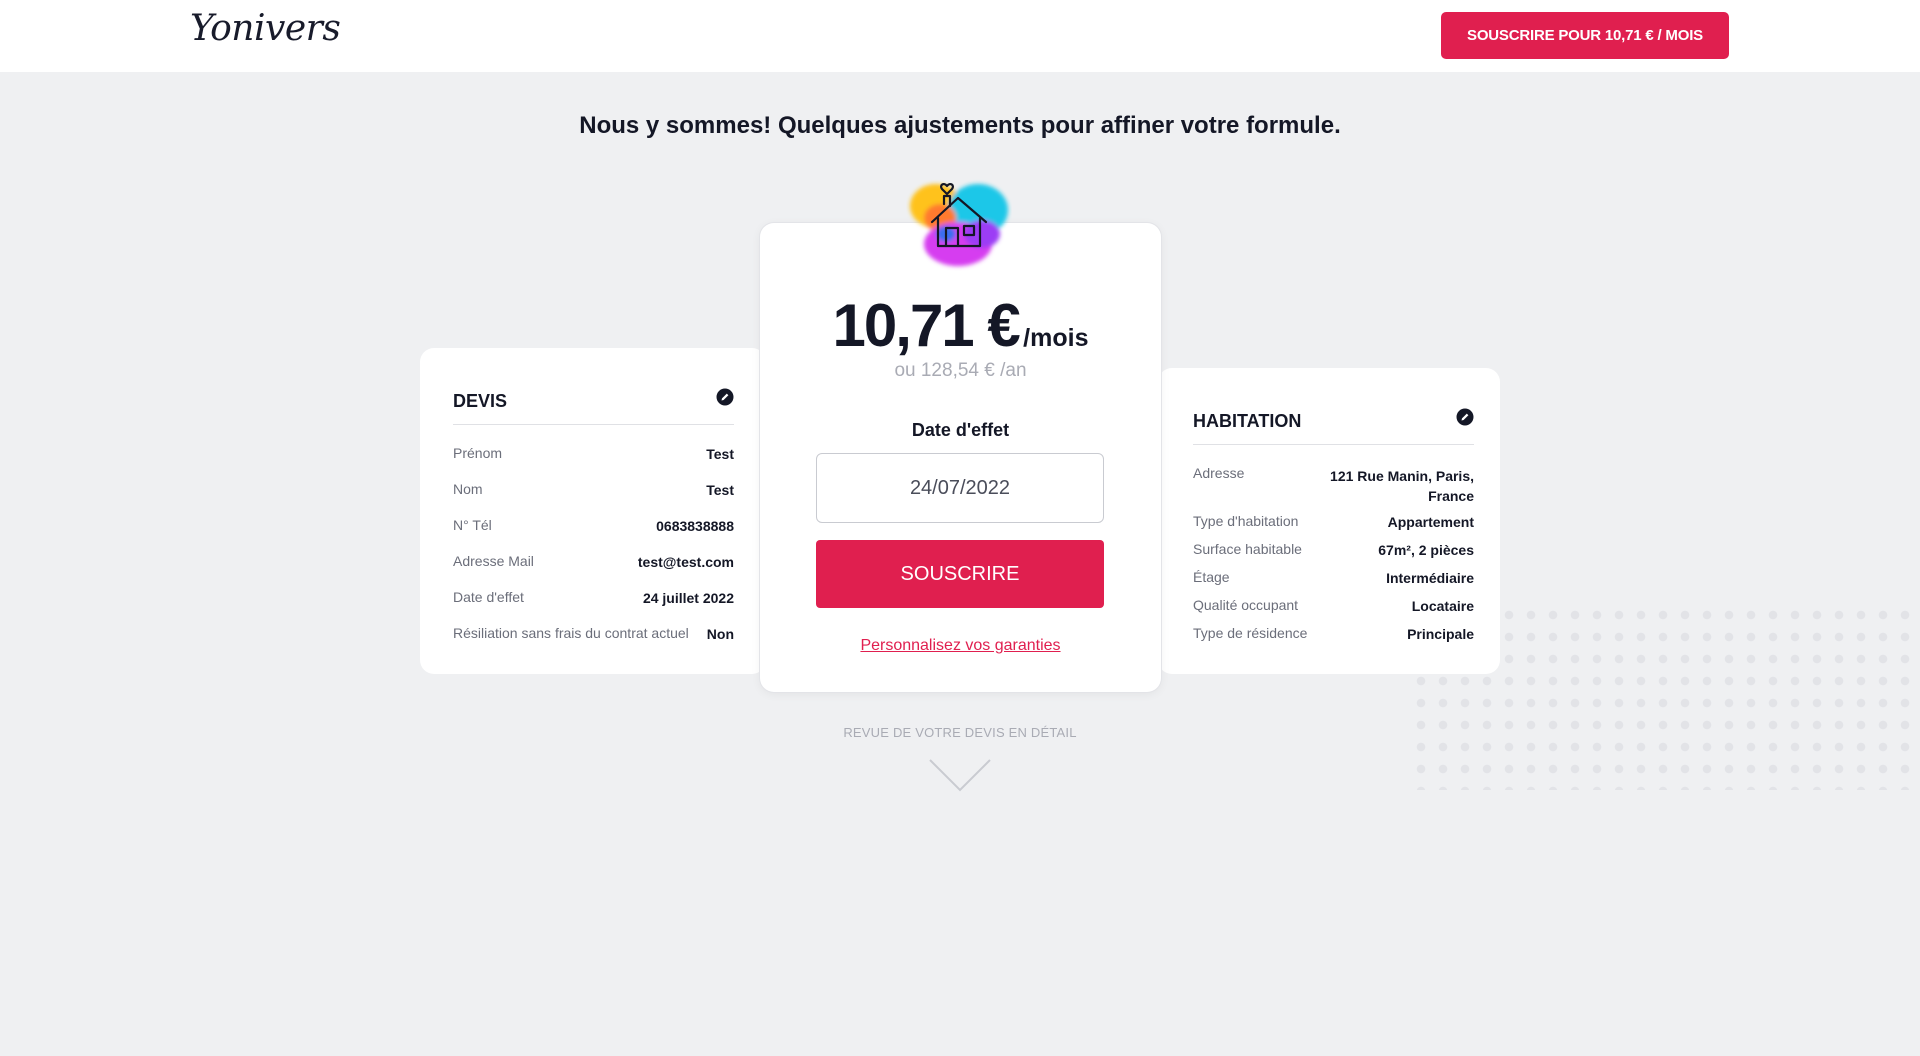 The image size is (1920, 1056). What do you see at coordinates (695, 526) in the screenshot?
I see `devis-value: 0683838888` at bounding box center [695, 526].